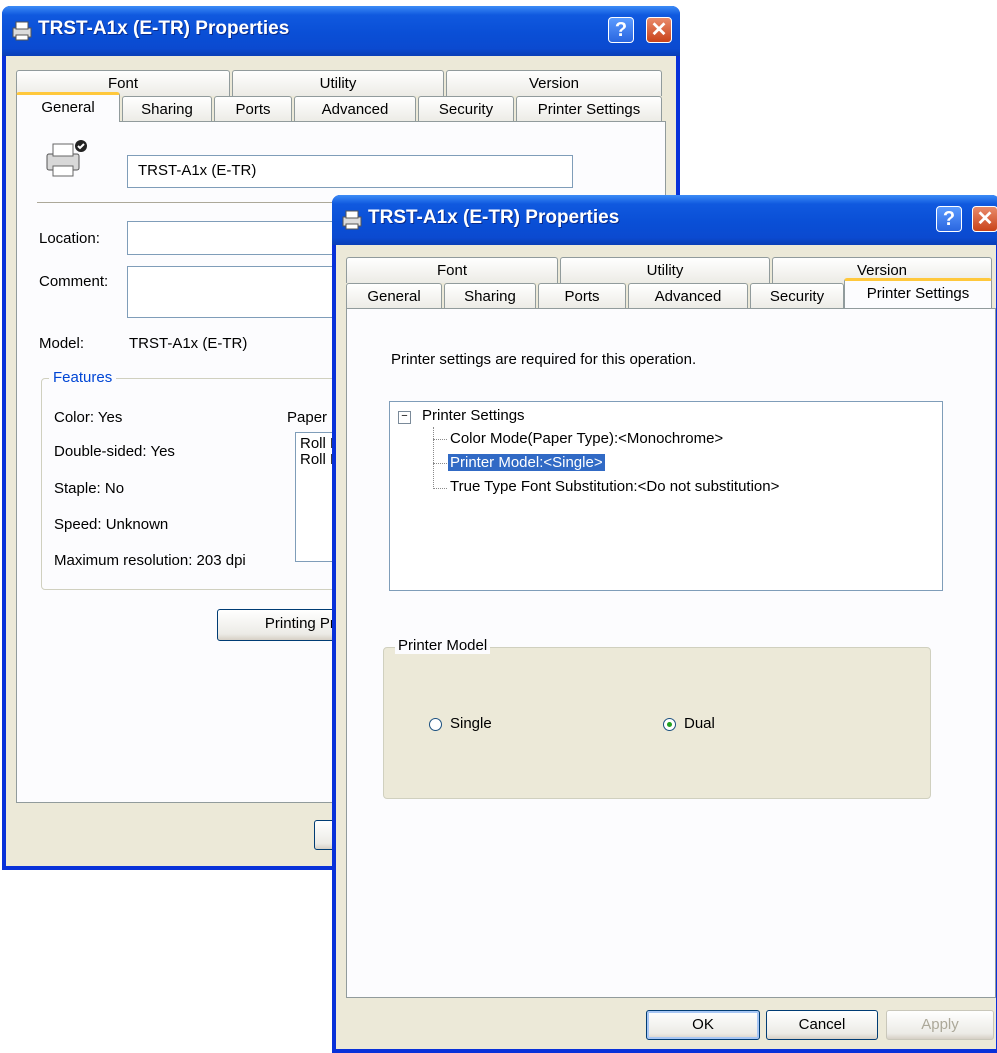 This screenshot has width=997, height=1053. What do you see at coordinates (111, 524) in the screenshot?
I see `feature-speed: Speed: Unknown` at bounding box center [111, 524].